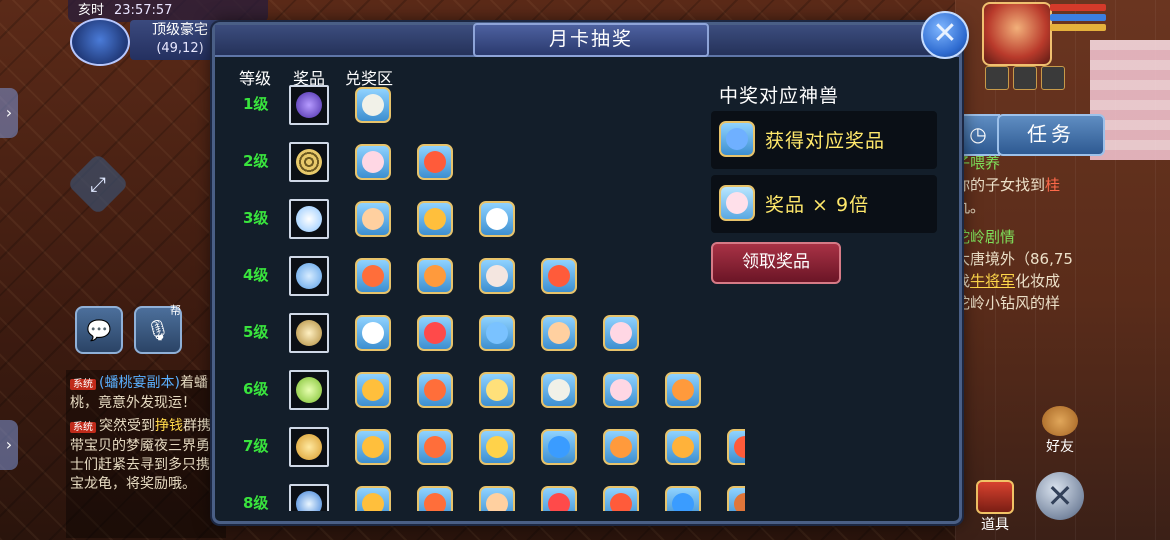  I want to click on side-panel-toggle: ›, so click(9, 113).